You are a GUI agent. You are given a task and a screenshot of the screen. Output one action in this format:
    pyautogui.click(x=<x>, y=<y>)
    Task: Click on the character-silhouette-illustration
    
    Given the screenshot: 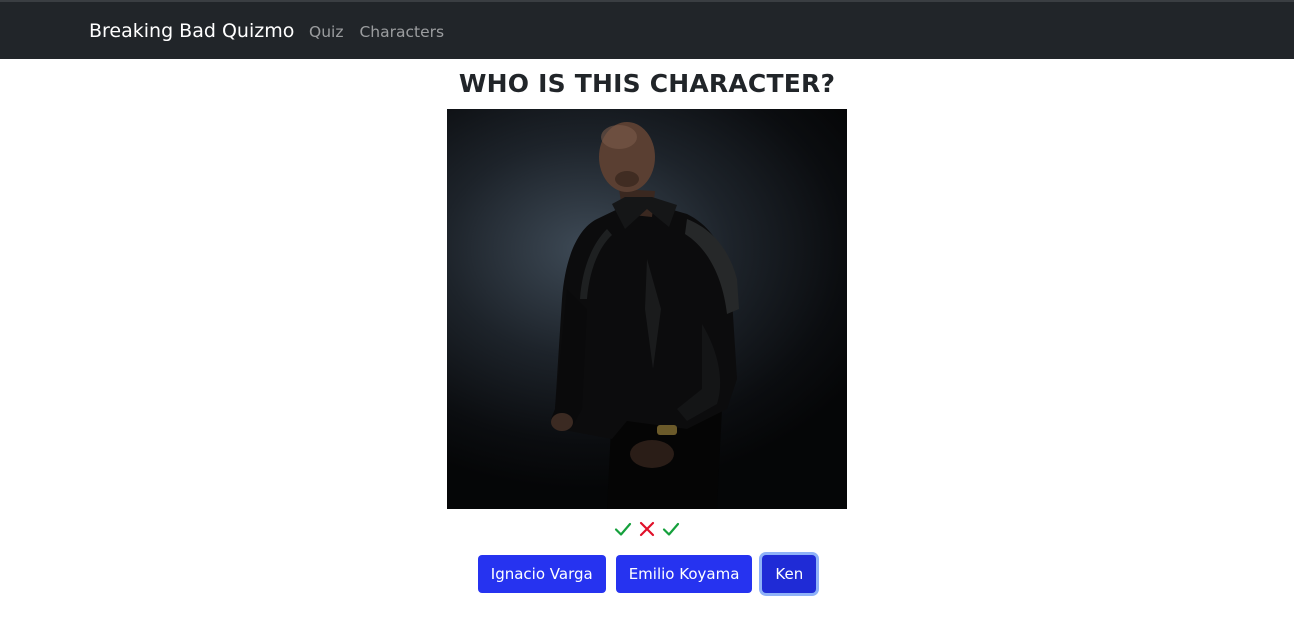 What is the action you would take?
    pyautogui.click(x=645, y=315)
    